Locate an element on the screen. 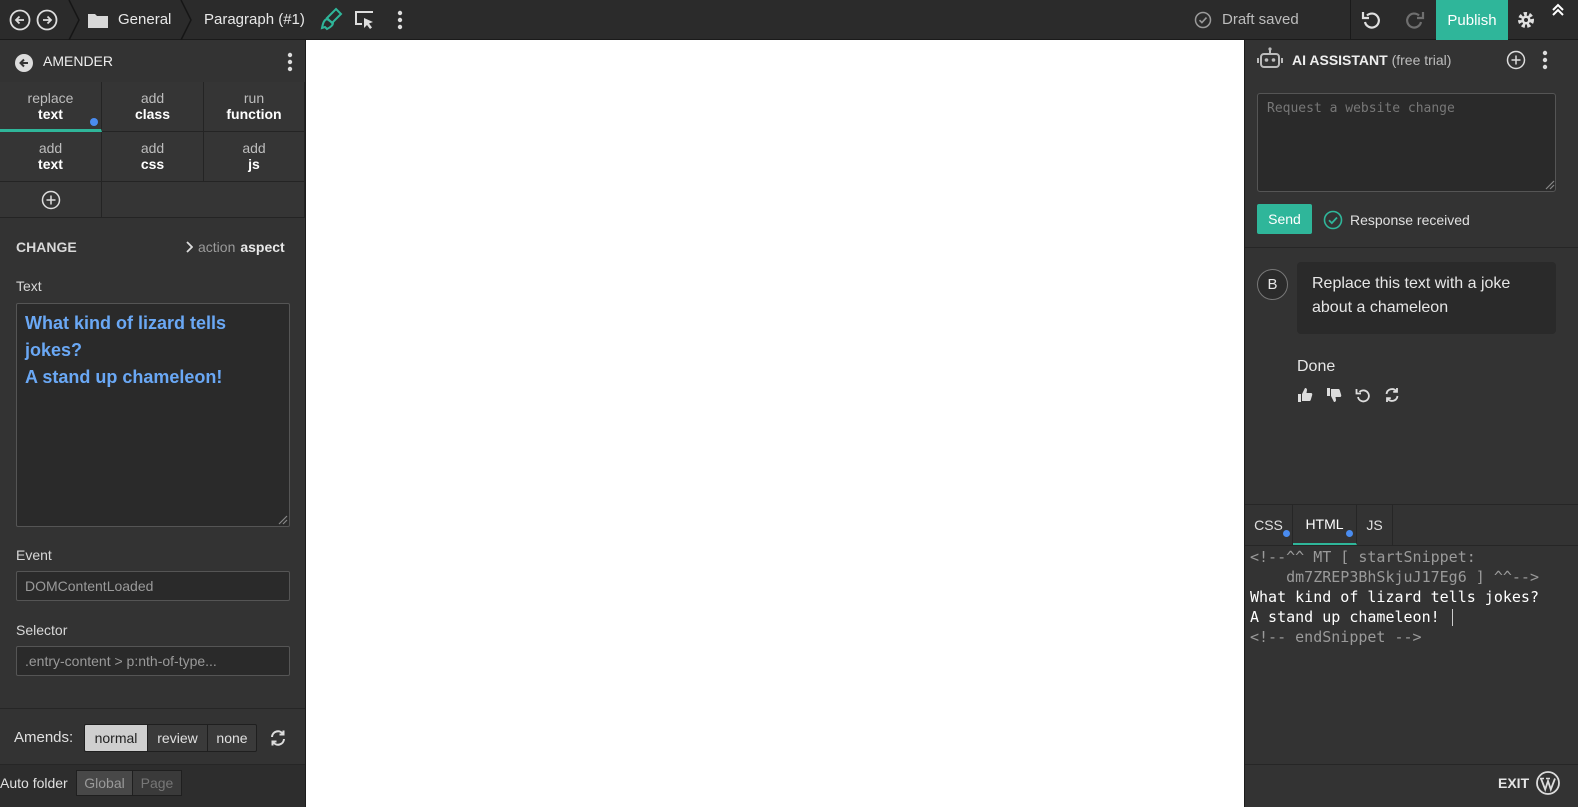  thumbs-down-icon is located at coordinates (1334, 395).